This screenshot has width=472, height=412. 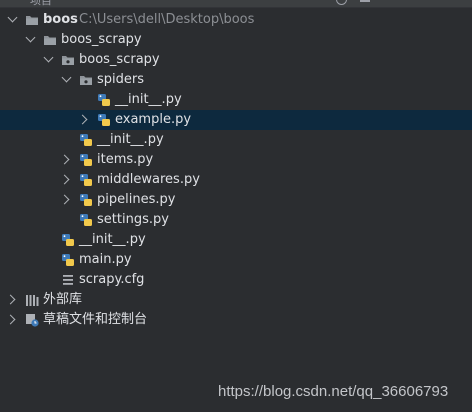 What do you see at coordinates (236, 80) in the screenshot?
I see `tree-item-spiders-folder: spiders` at bounding box center [236, 80].